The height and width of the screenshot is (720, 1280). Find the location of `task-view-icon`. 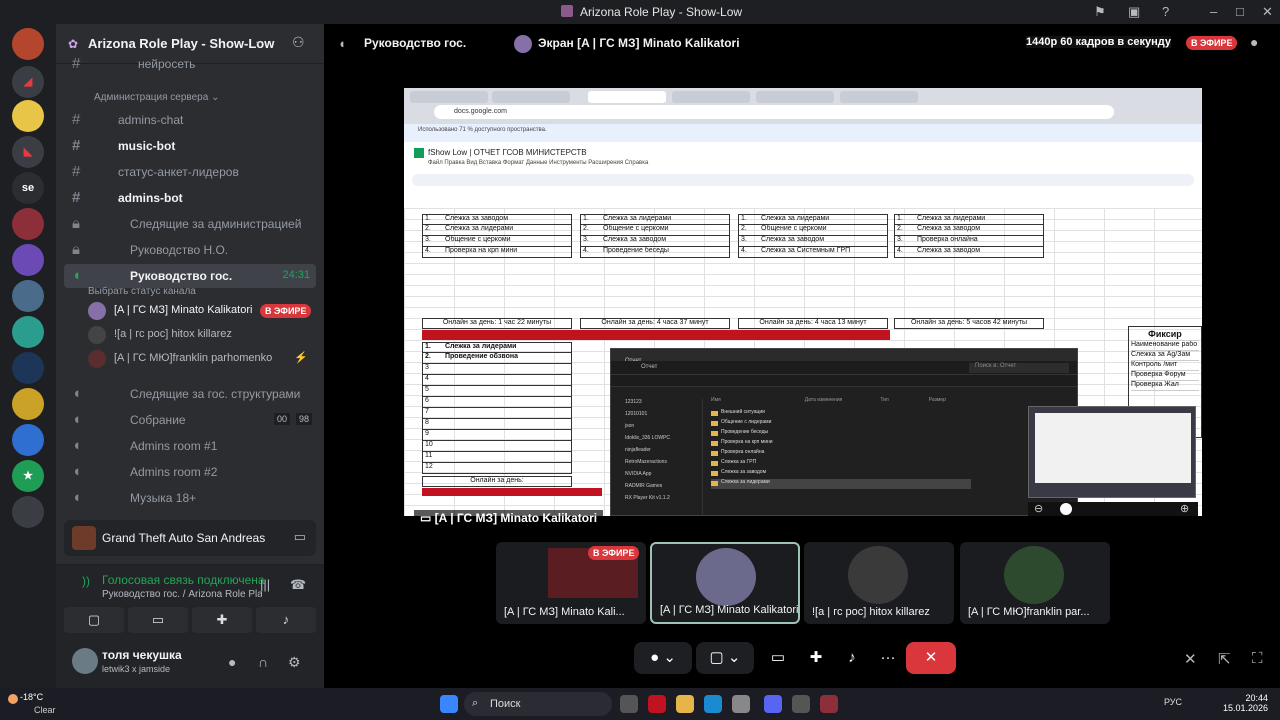

task-view-icon is located at coordinates (629, 704).